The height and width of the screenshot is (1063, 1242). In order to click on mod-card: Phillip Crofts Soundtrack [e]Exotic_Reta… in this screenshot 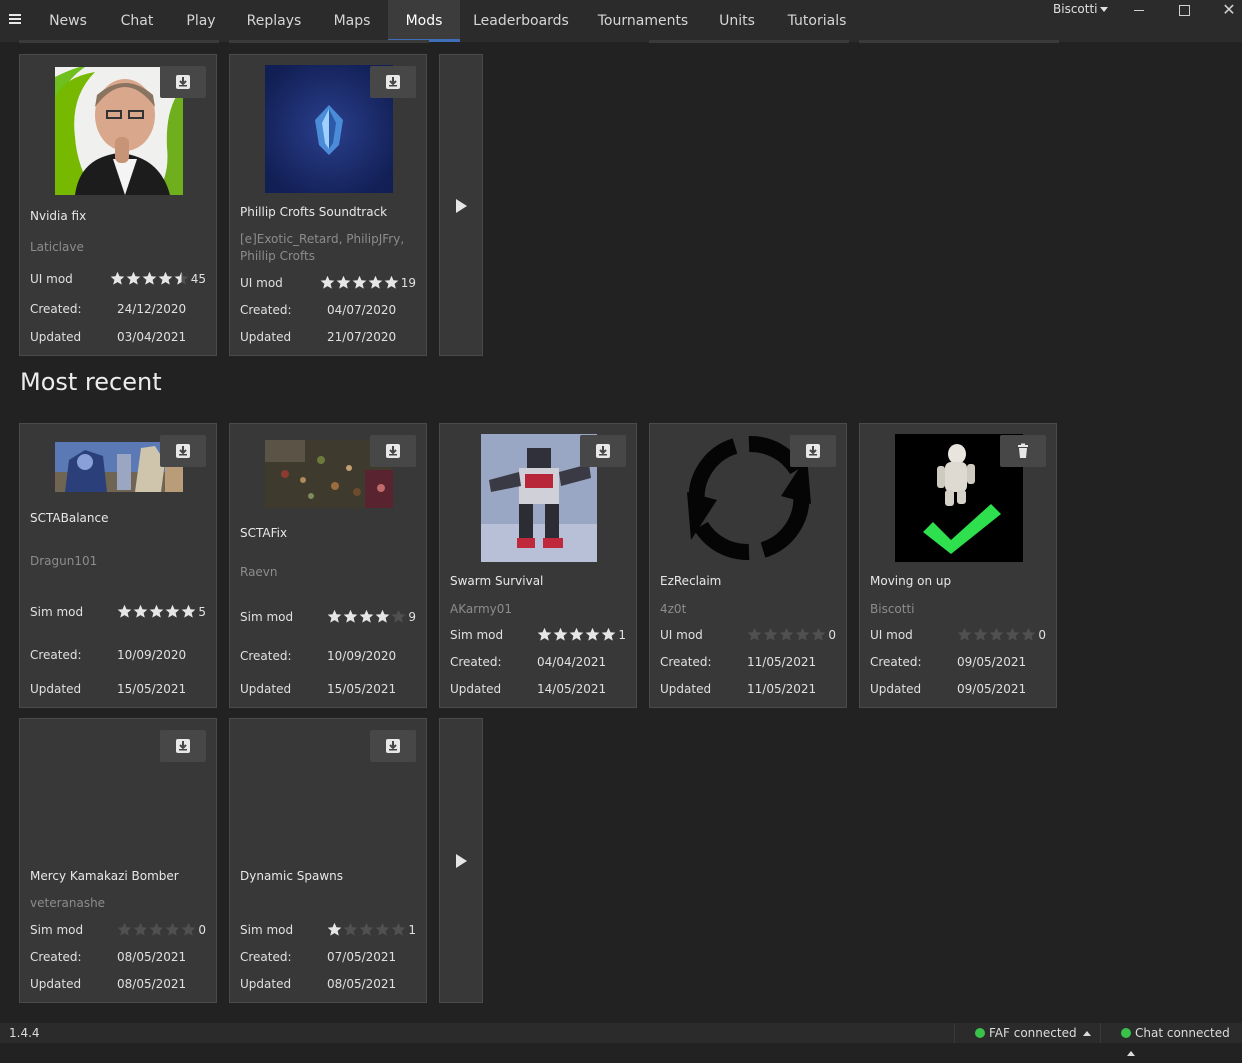, I will do `click(328, 205)`.